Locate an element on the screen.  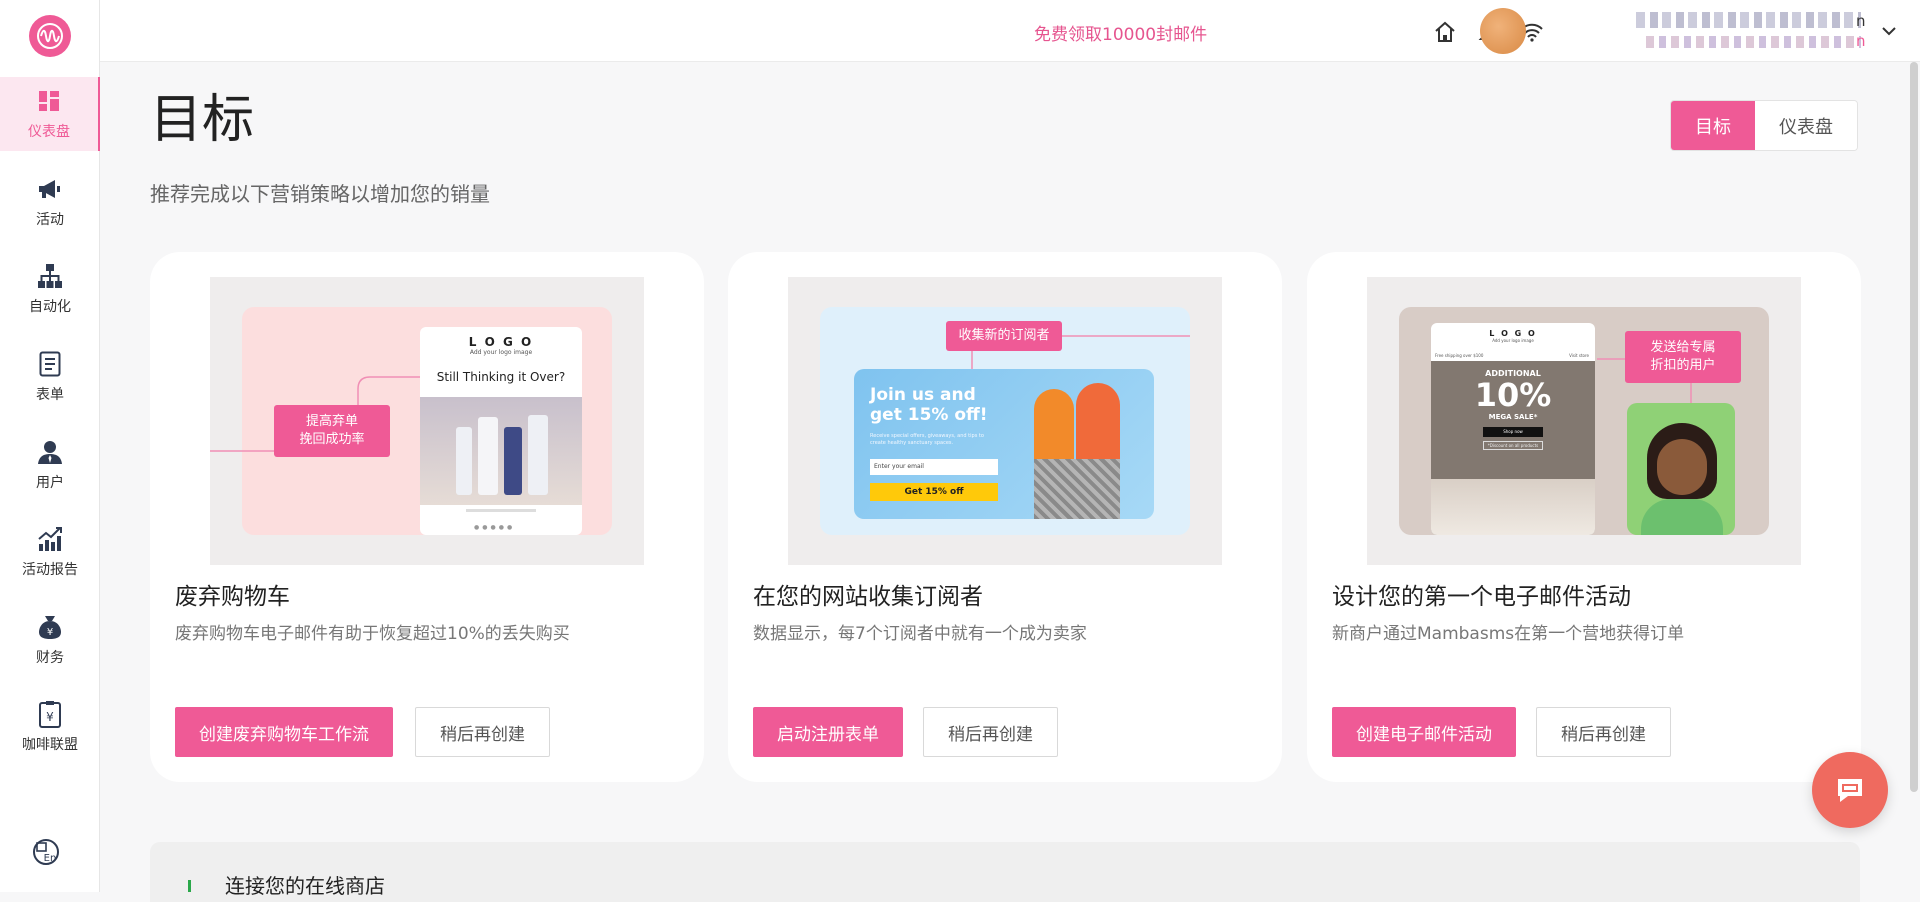
chat-button is located at coordinates (1850, 790).